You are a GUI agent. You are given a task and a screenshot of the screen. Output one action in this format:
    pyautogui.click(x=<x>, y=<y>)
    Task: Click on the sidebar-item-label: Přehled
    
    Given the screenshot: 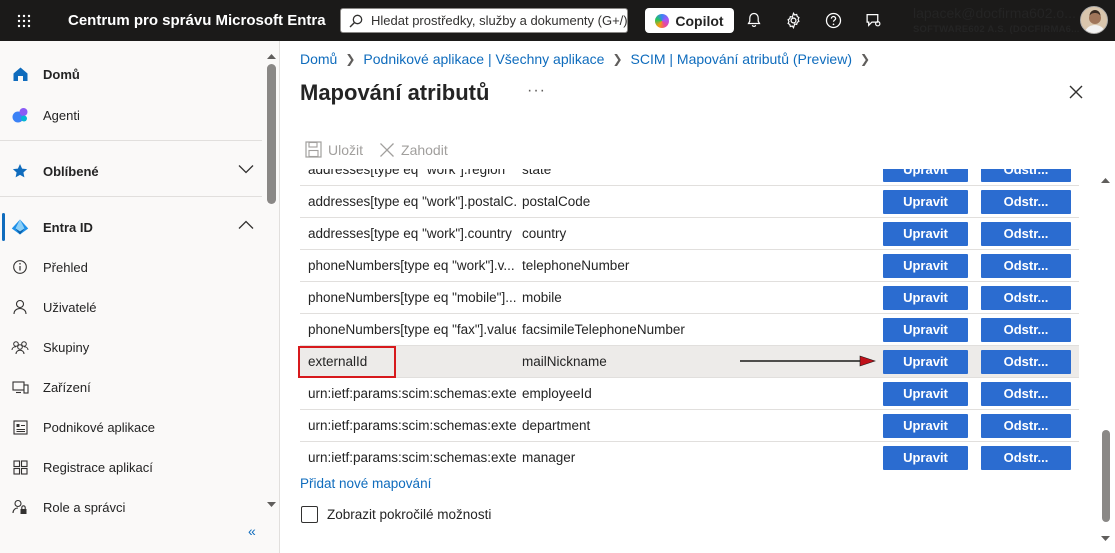 What is the action you would take?
    pyautogui.click(x=65, y=267)
    